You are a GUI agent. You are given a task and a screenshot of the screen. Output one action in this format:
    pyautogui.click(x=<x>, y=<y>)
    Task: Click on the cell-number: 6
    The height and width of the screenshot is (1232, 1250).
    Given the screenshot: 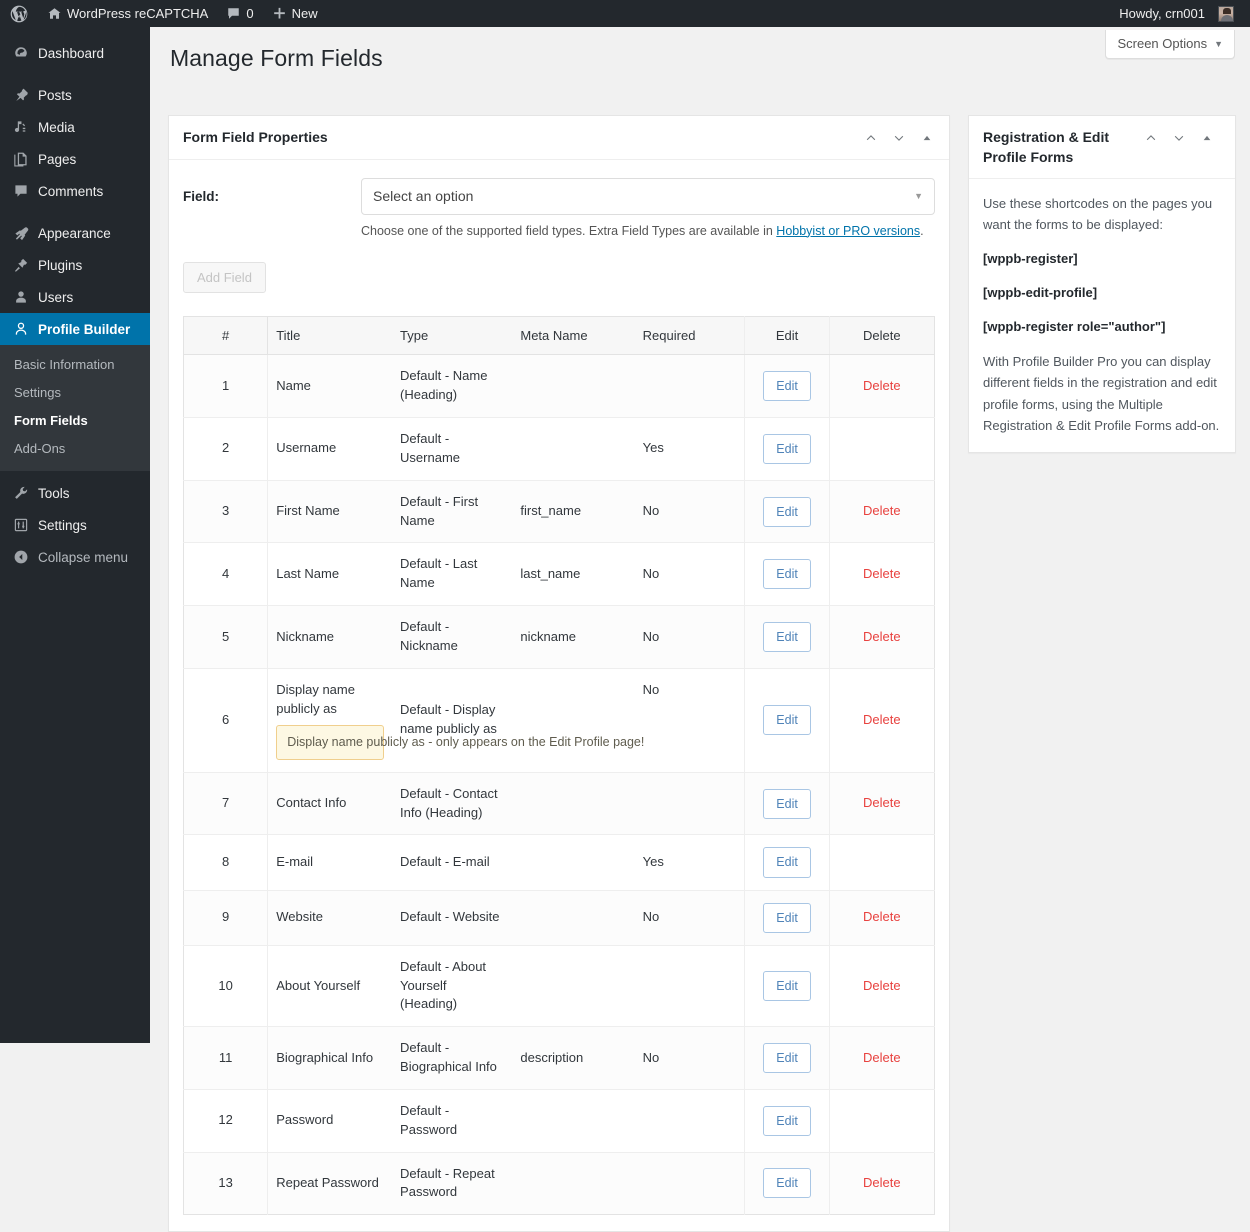 What is the action you would take?
    pyautogui.click(x=226, y=720)
    